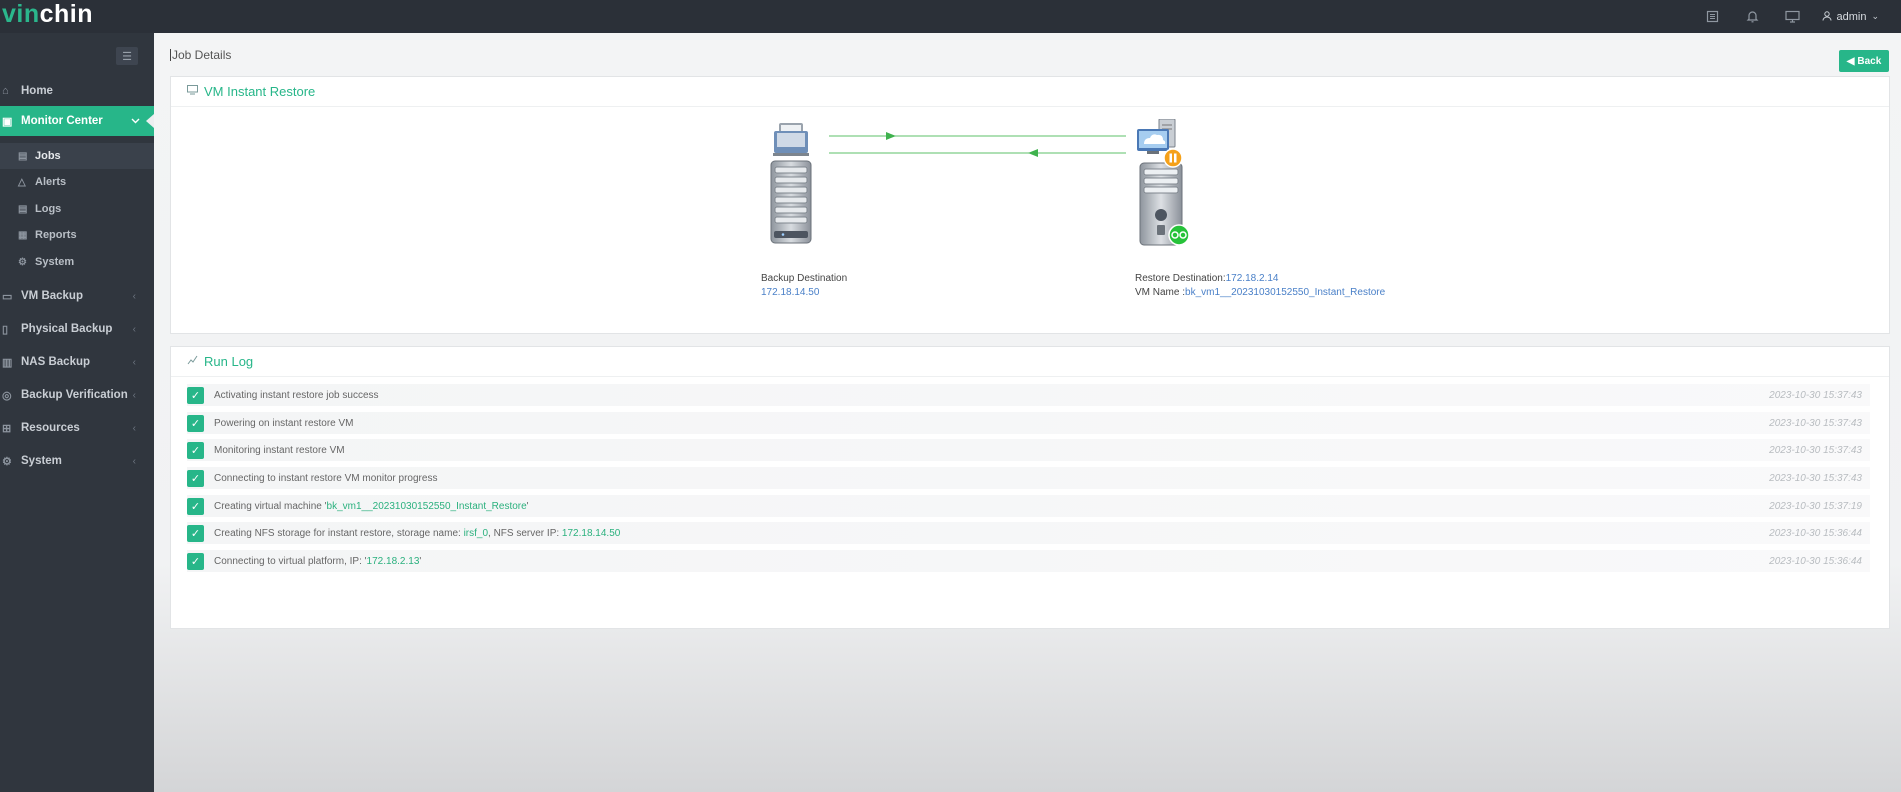  Describe the element at coordinates (77, 182) in the screenshot. I see `sidebar-sub-alerts: △ Alerts` at that location.